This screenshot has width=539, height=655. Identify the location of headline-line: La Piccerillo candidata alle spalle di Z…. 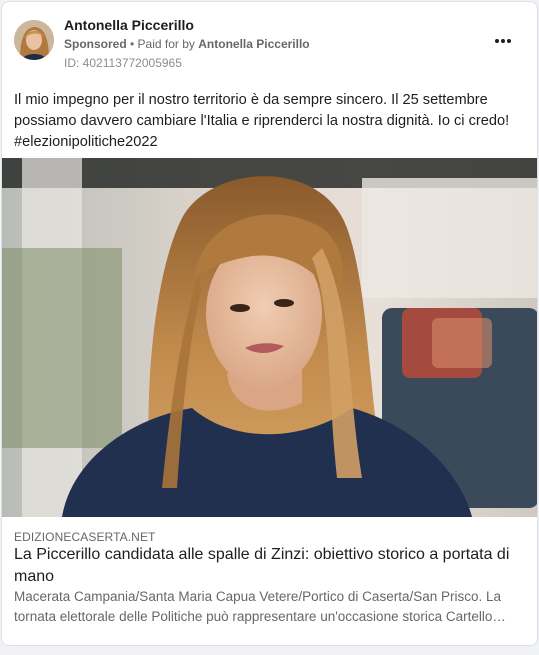
(262, 554).